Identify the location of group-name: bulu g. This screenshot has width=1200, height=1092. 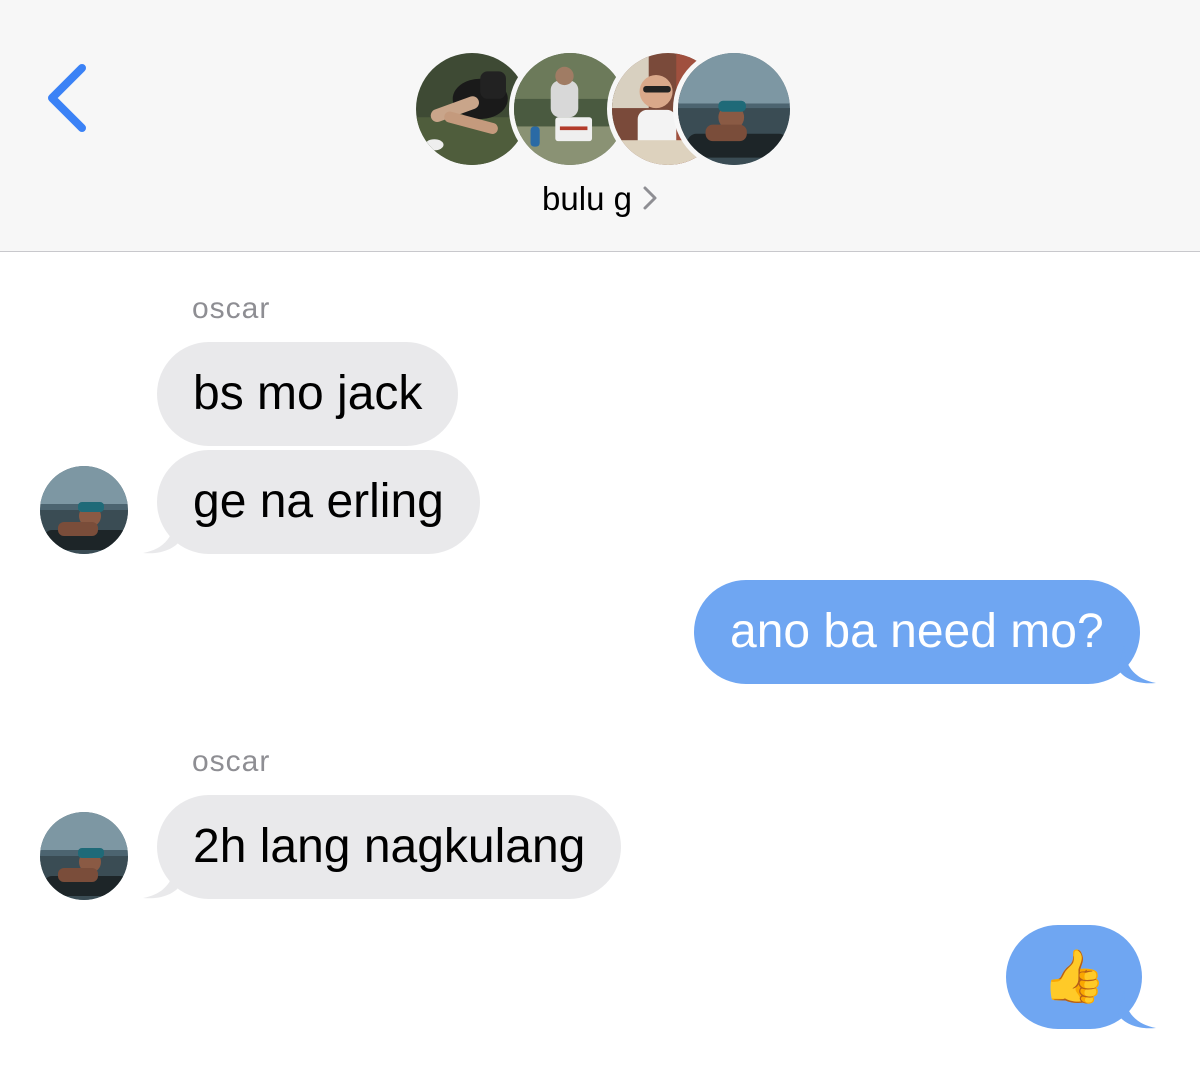
(587, 198).